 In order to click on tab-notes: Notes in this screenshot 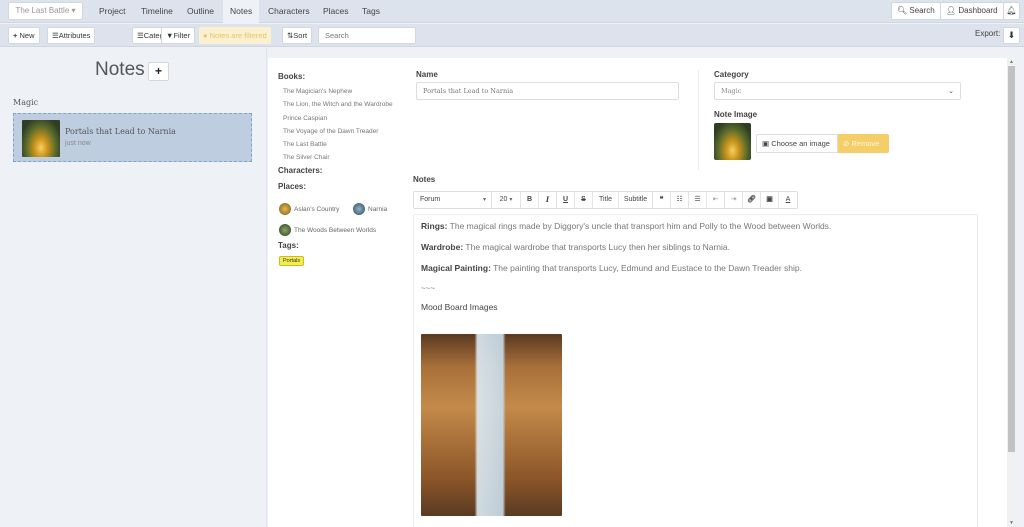, I will do `click(241, 11)`.